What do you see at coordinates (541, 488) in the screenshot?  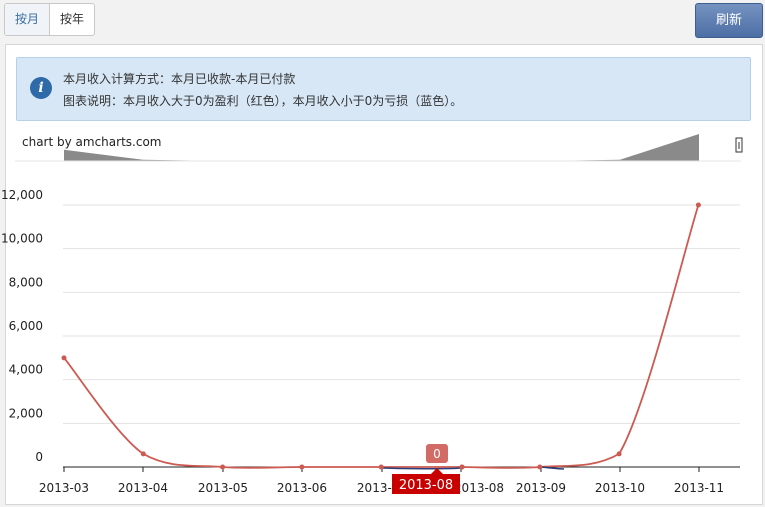 I see `x-tick-label: 2013-09` at bounding box center [541, 488].